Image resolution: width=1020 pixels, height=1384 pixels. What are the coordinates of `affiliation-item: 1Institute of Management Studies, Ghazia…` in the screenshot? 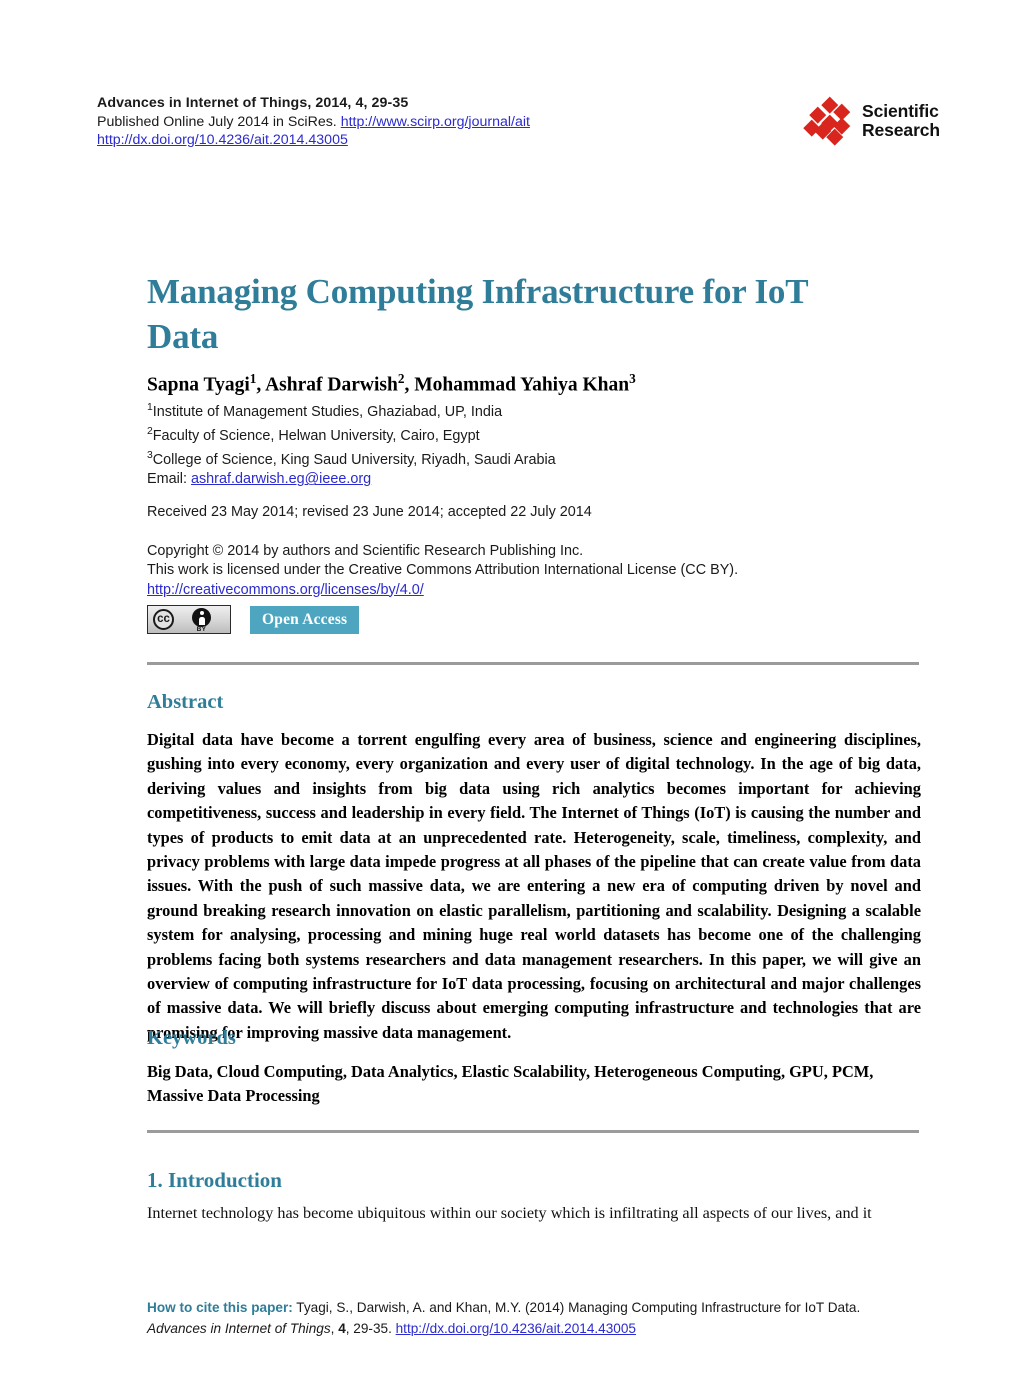 It's located at (497, 410).